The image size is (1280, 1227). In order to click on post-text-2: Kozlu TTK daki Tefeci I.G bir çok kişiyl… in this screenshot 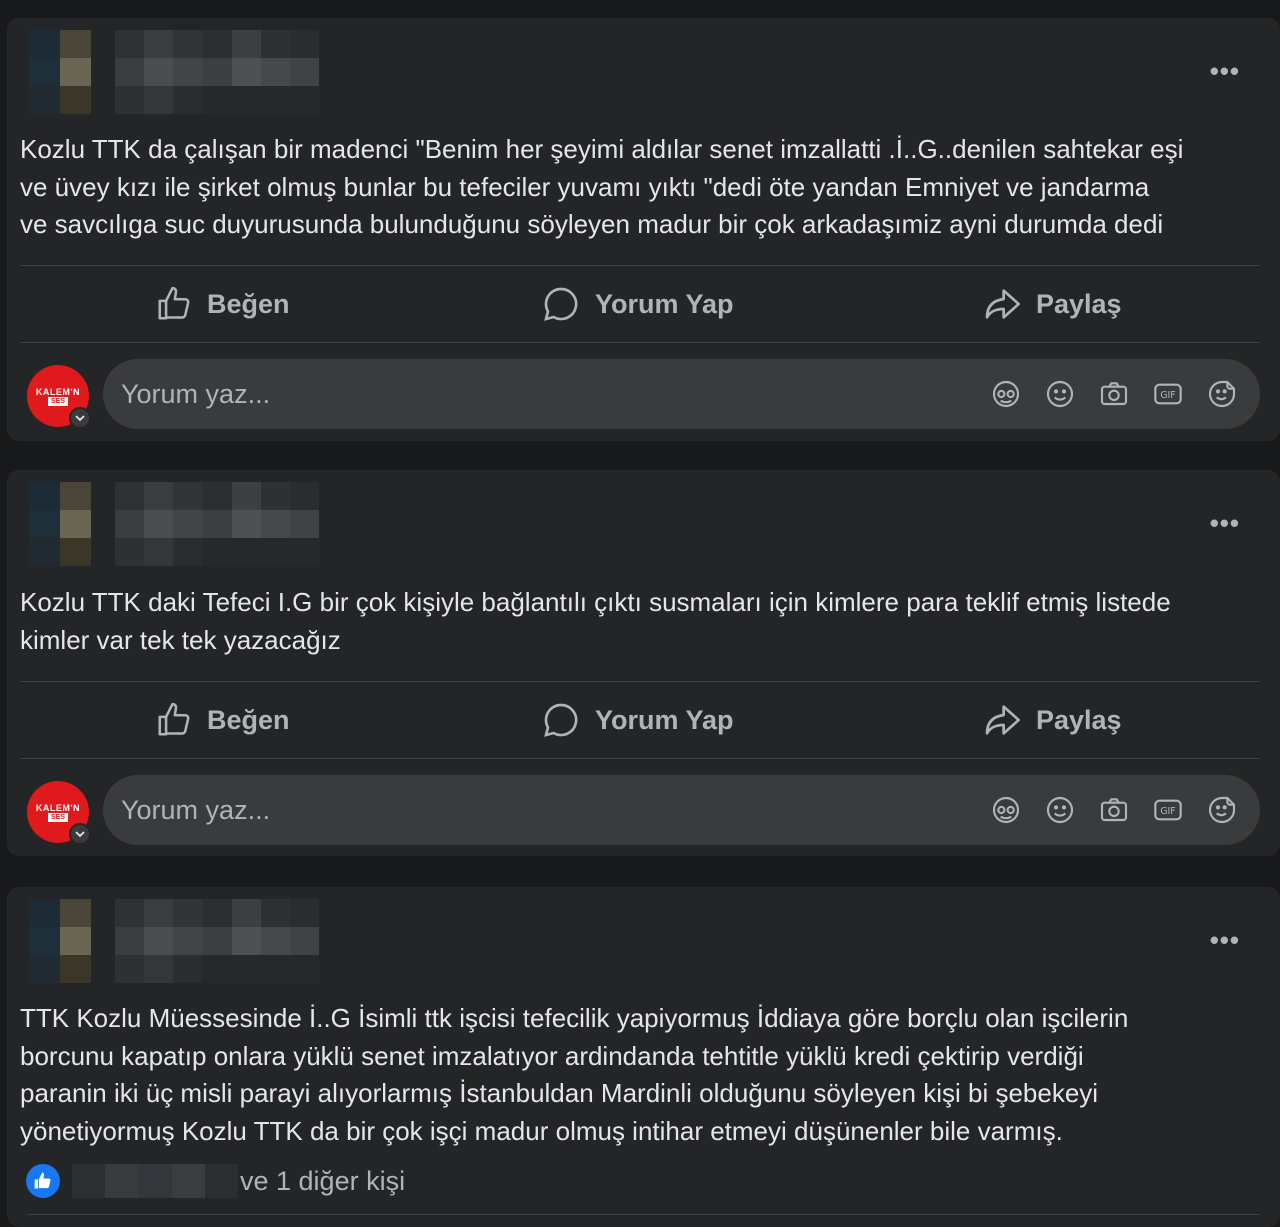, I will do `click(595, 621)`.